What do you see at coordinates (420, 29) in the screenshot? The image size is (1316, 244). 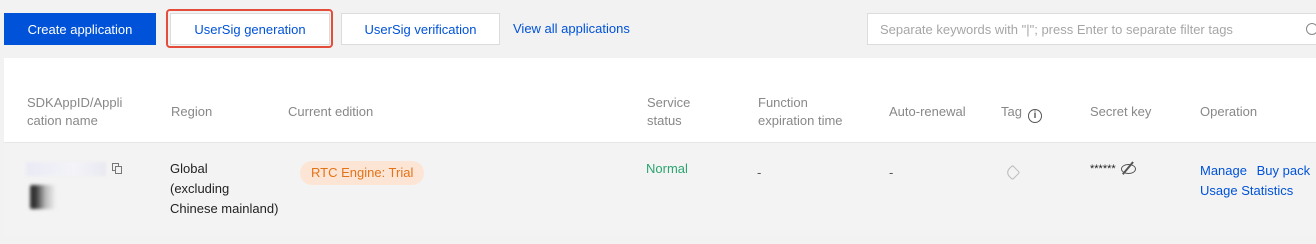 I see `usersig-verification-button: UserSig verification` at bounding box center [420, 29].